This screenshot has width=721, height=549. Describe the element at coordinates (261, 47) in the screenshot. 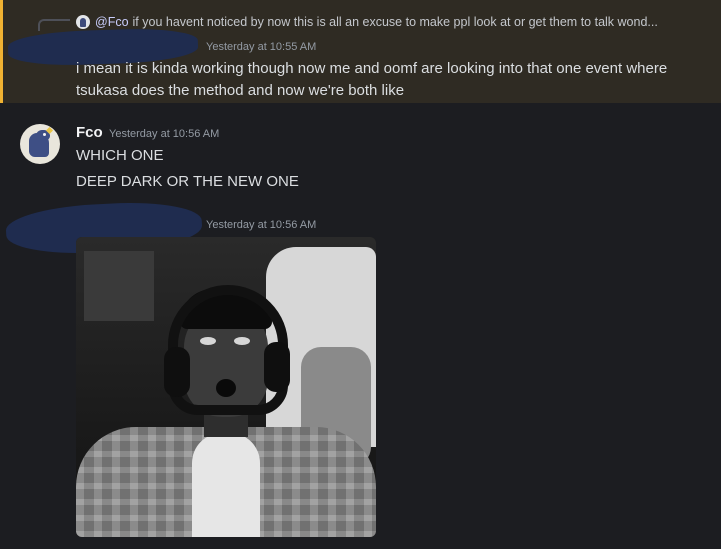

I see `message-timestamp: Yesterday at 10:55 AM` at that location.